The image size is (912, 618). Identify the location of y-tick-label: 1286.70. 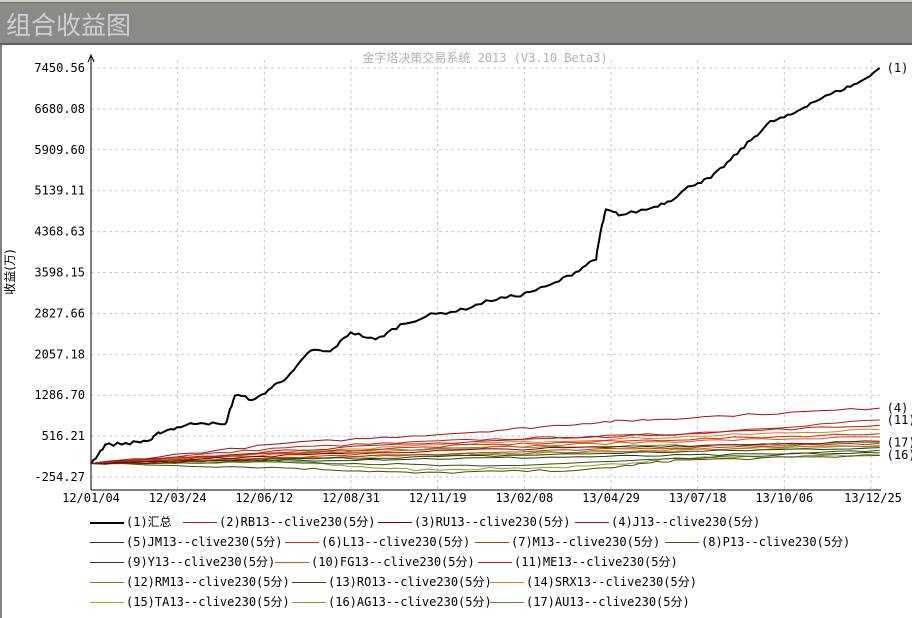
(59, 395).